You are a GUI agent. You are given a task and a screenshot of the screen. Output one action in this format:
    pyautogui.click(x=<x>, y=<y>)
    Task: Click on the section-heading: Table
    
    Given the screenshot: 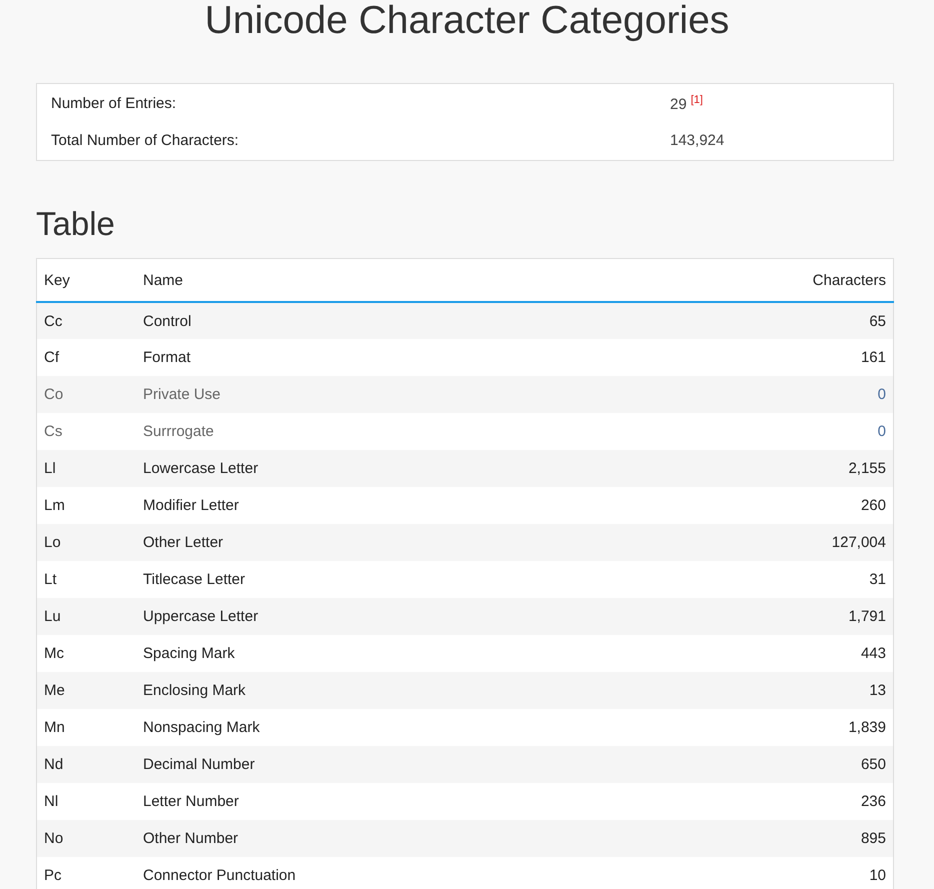 What is the action you would take?
    pyautogui.click(x=75, y=224)
    